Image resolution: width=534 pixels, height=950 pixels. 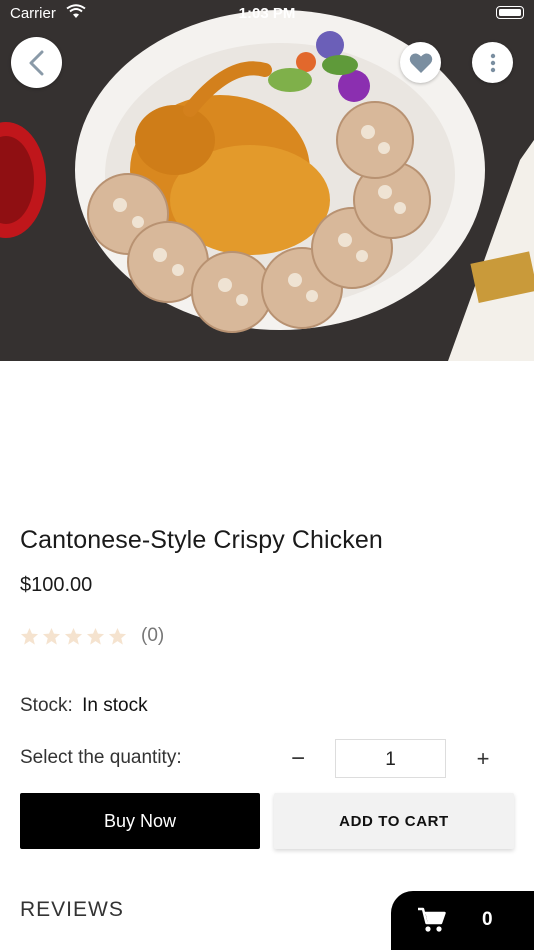 I want to click on more-options-button, so click(x=492, y=62).